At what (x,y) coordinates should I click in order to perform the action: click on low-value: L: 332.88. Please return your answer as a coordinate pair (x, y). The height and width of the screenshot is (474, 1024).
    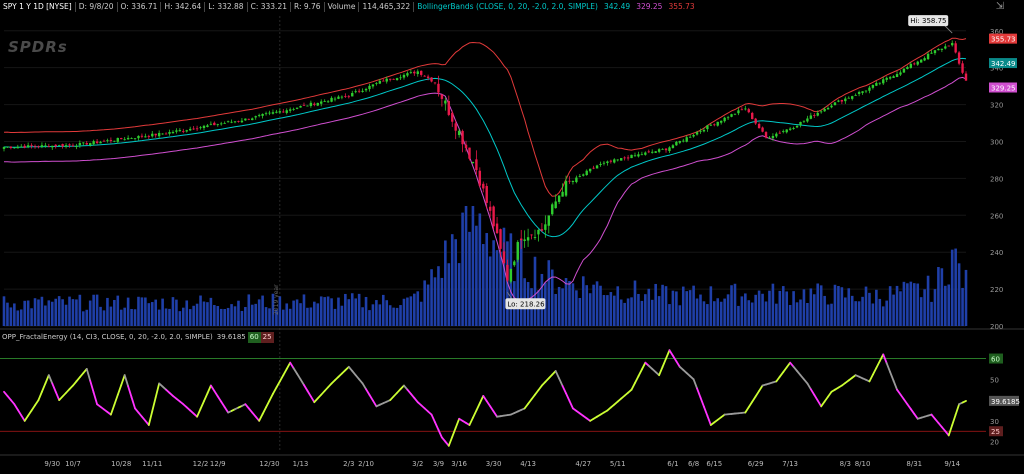
    Looking at the image, I should click on (225, 7).